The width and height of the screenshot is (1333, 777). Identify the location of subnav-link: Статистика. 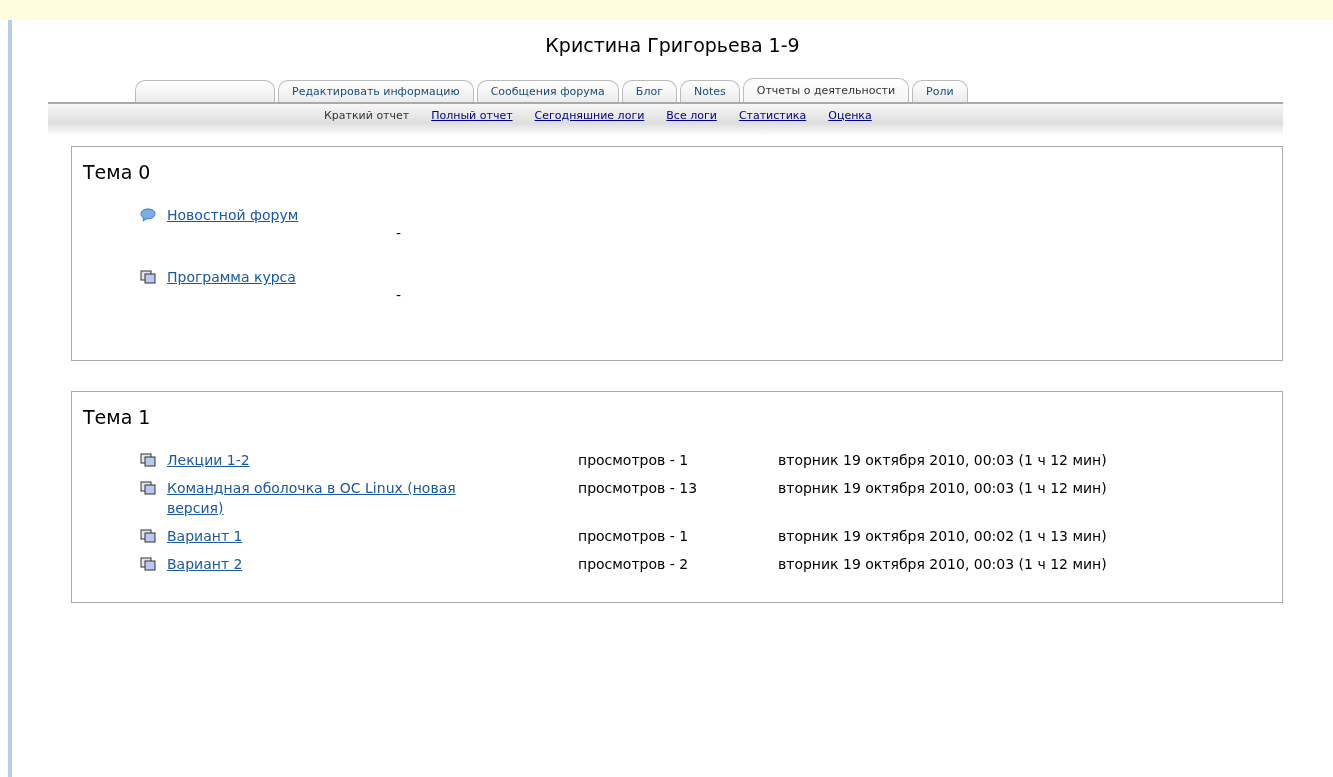
(772, 115).